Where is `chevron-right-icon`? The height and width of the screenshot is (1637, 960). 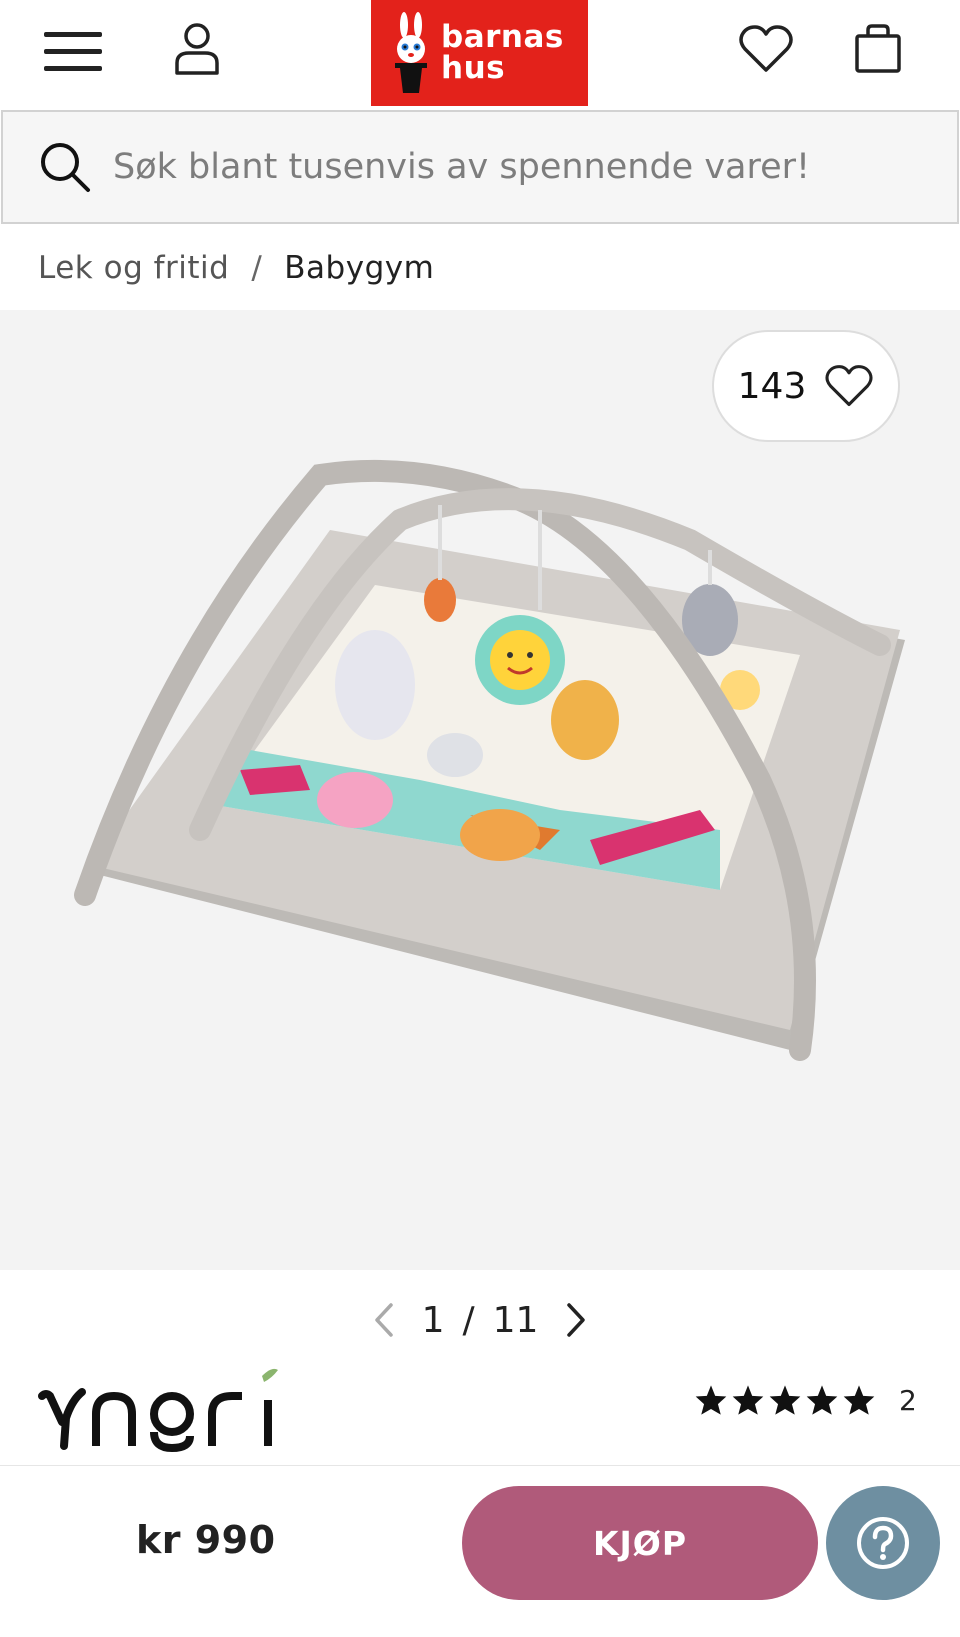 chevron-right-icon is located at coordinates (576, 1320).